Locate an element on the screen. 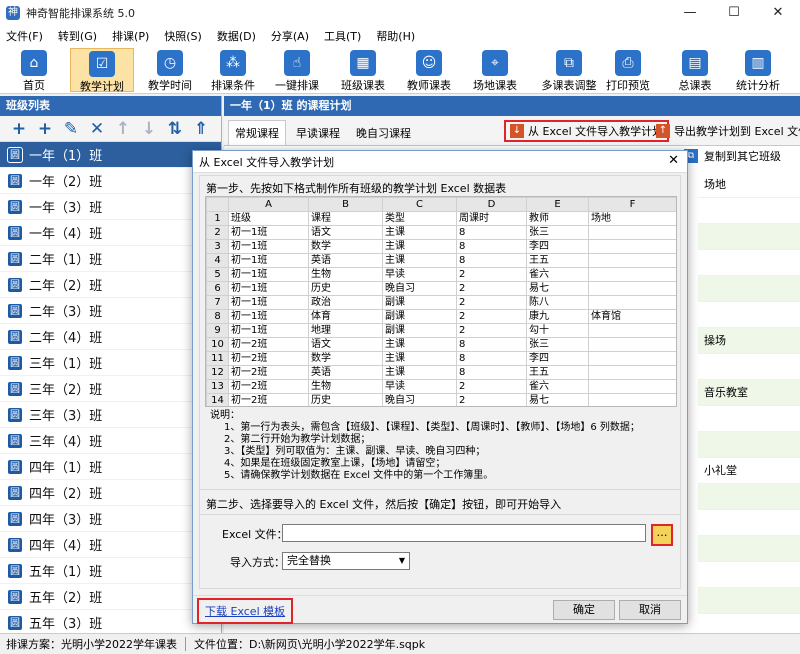 The width and height of the screenshot is (800, 654). minimize-button: — is located at coordinates (690, 13).